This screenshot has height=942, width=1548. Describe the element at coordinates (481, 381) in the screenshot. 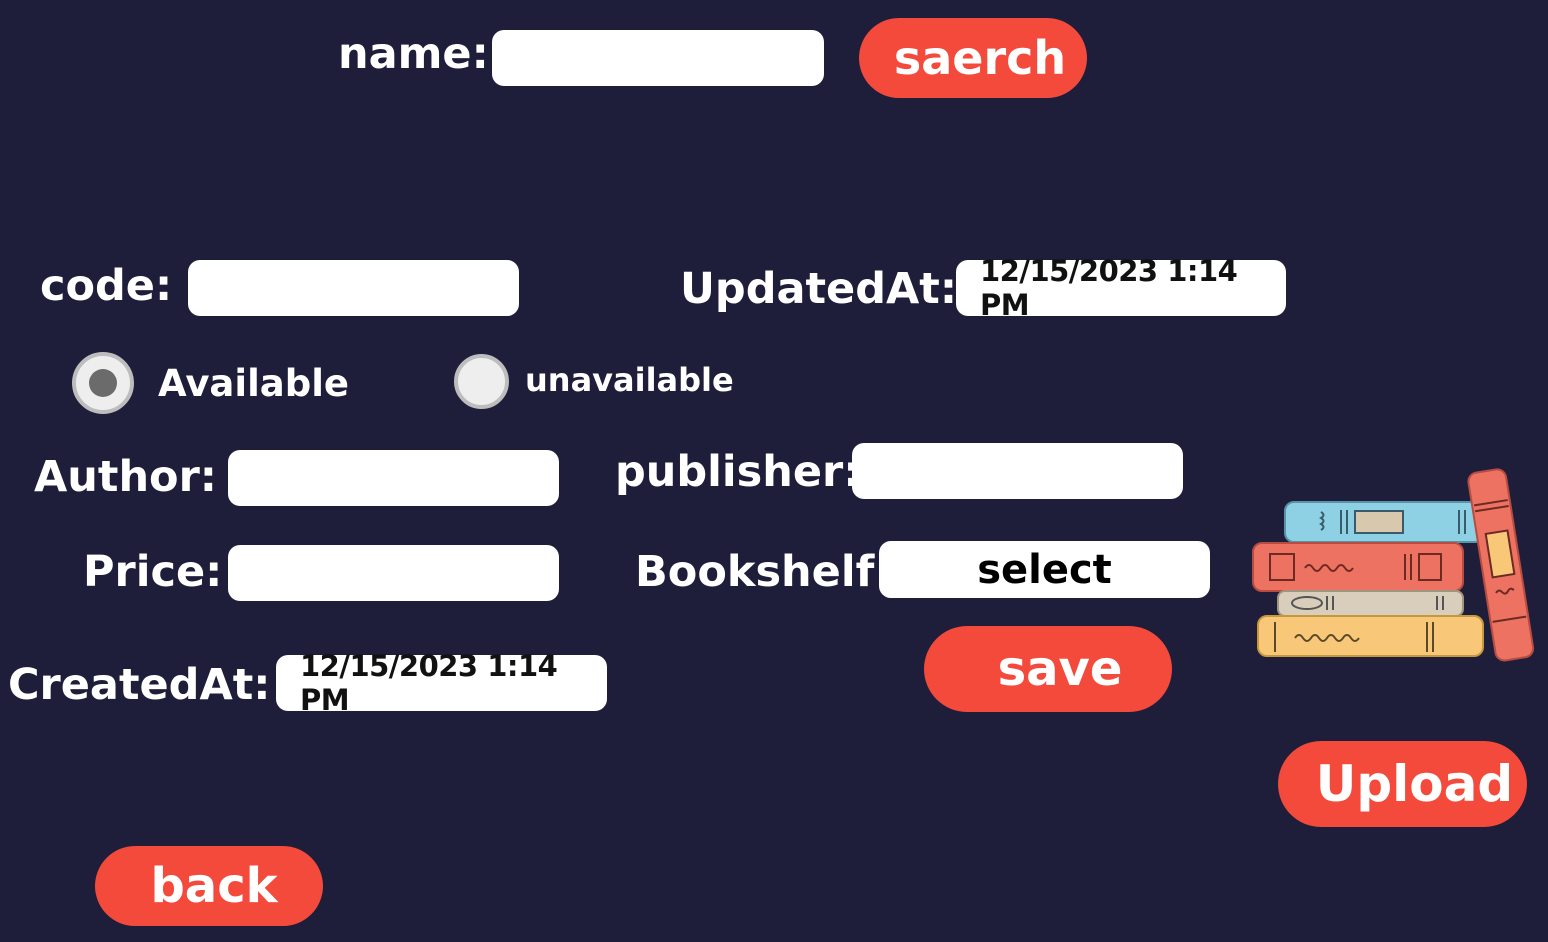

I see `unavailable-radio` at that location.